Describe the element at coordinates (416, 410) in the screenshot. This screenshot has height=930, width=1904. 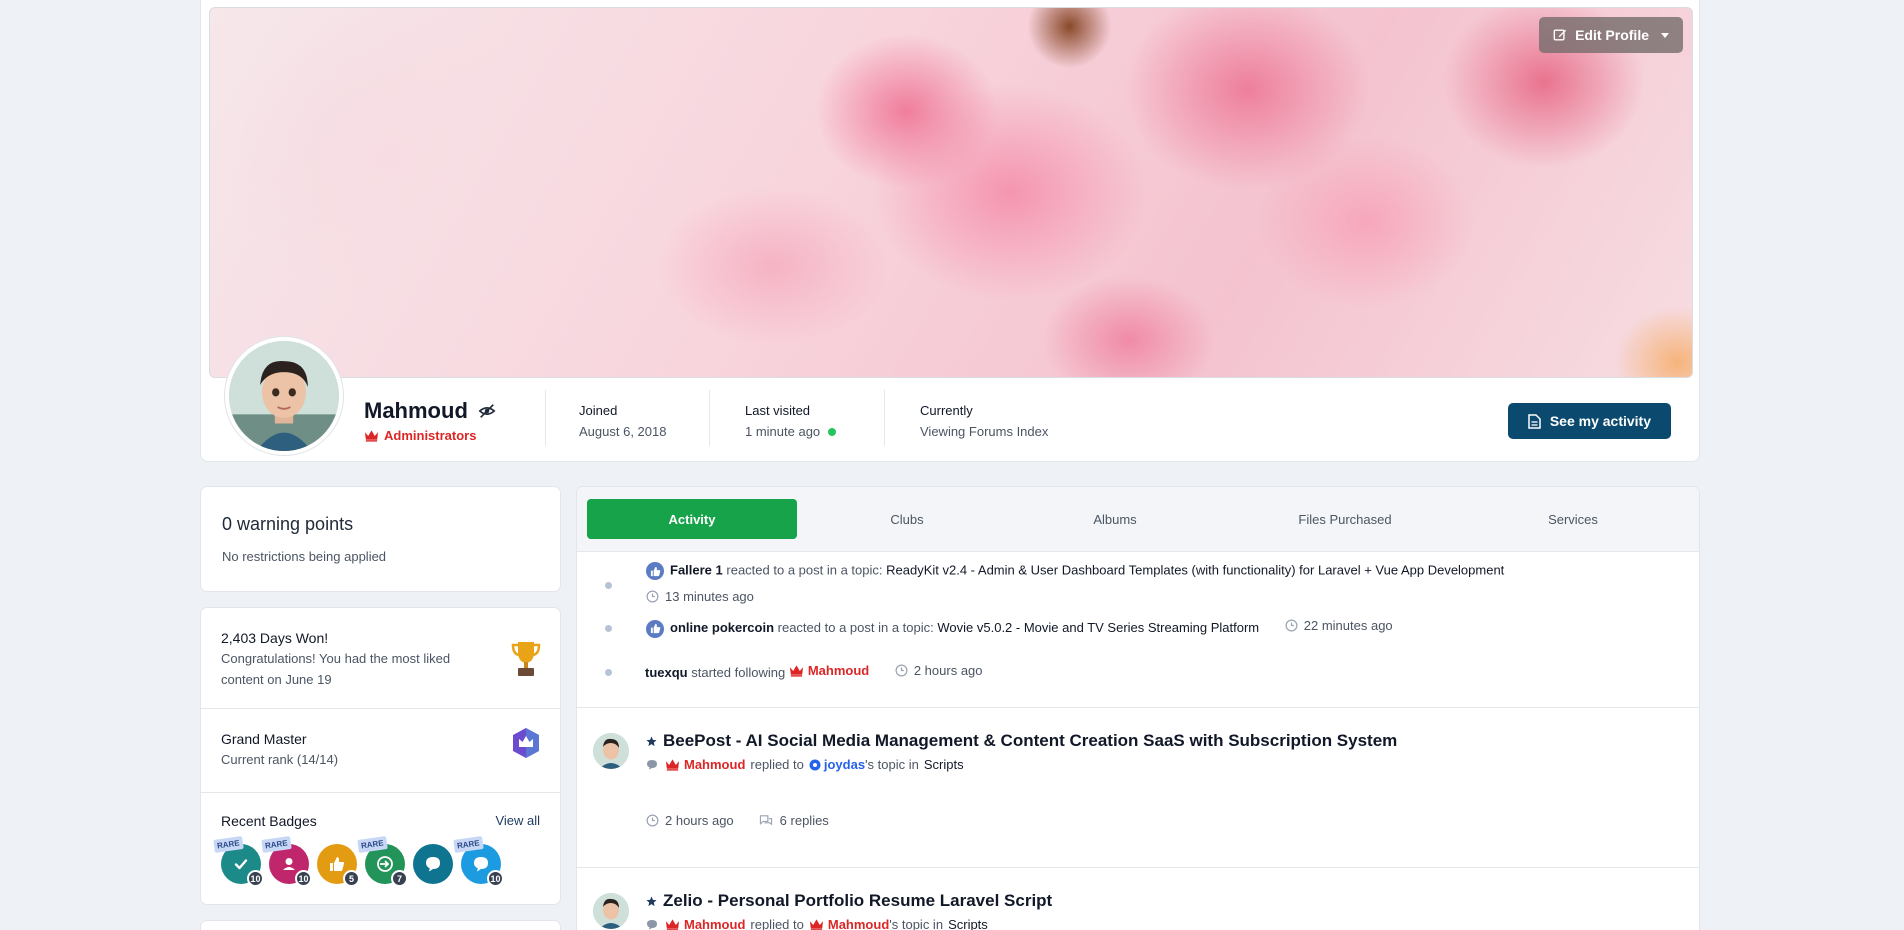
I see `profile-username: Mahmoud` at that location.